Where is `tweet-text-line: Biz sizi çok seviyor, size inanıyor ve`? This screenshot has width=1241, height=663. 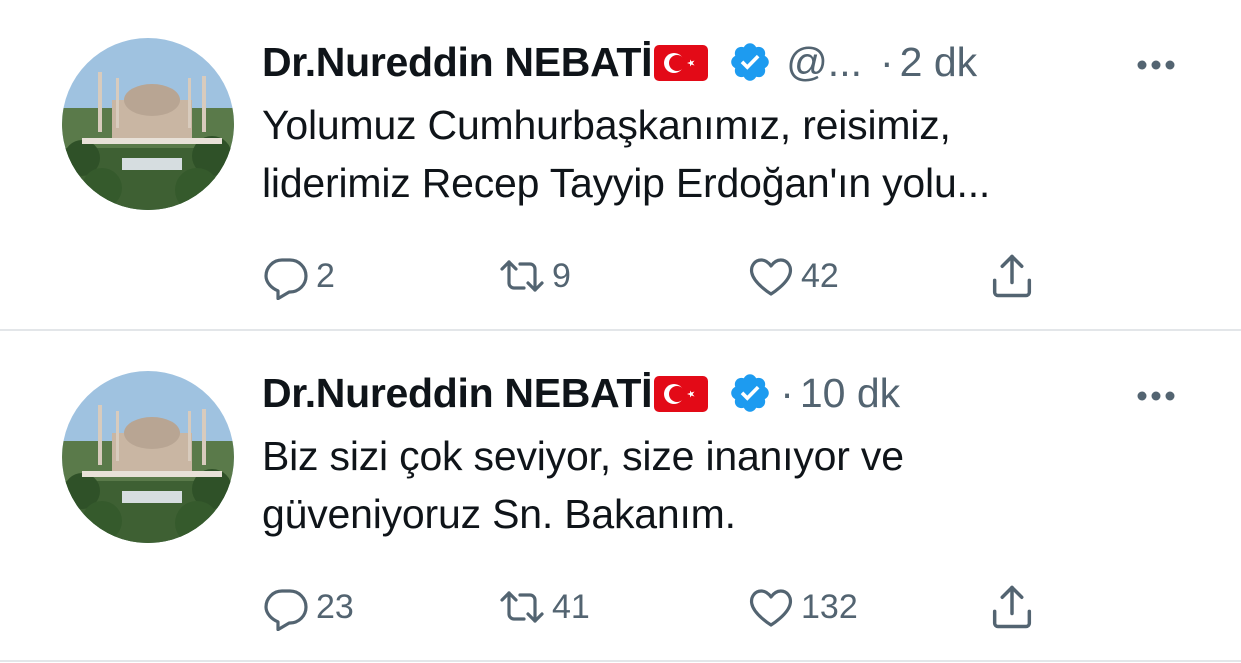 tweet-text-line: Biz sizi çok seviyor, size inanıyor ve is located at coordinates (583, 456).